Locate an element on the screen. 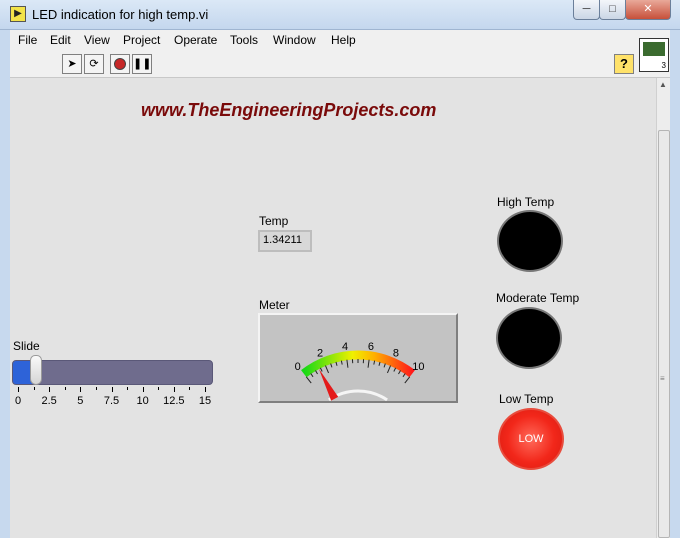  meter-hub-arc is located at coordinates (358, 395).